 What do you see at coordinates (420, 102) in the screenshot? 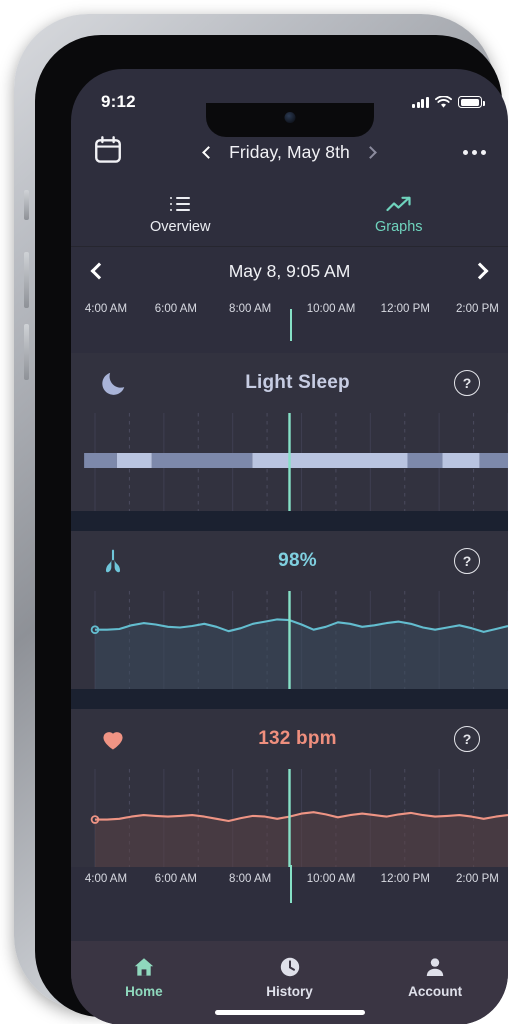
I see `cellular-bars-icon` at bounding box center [420, 102].